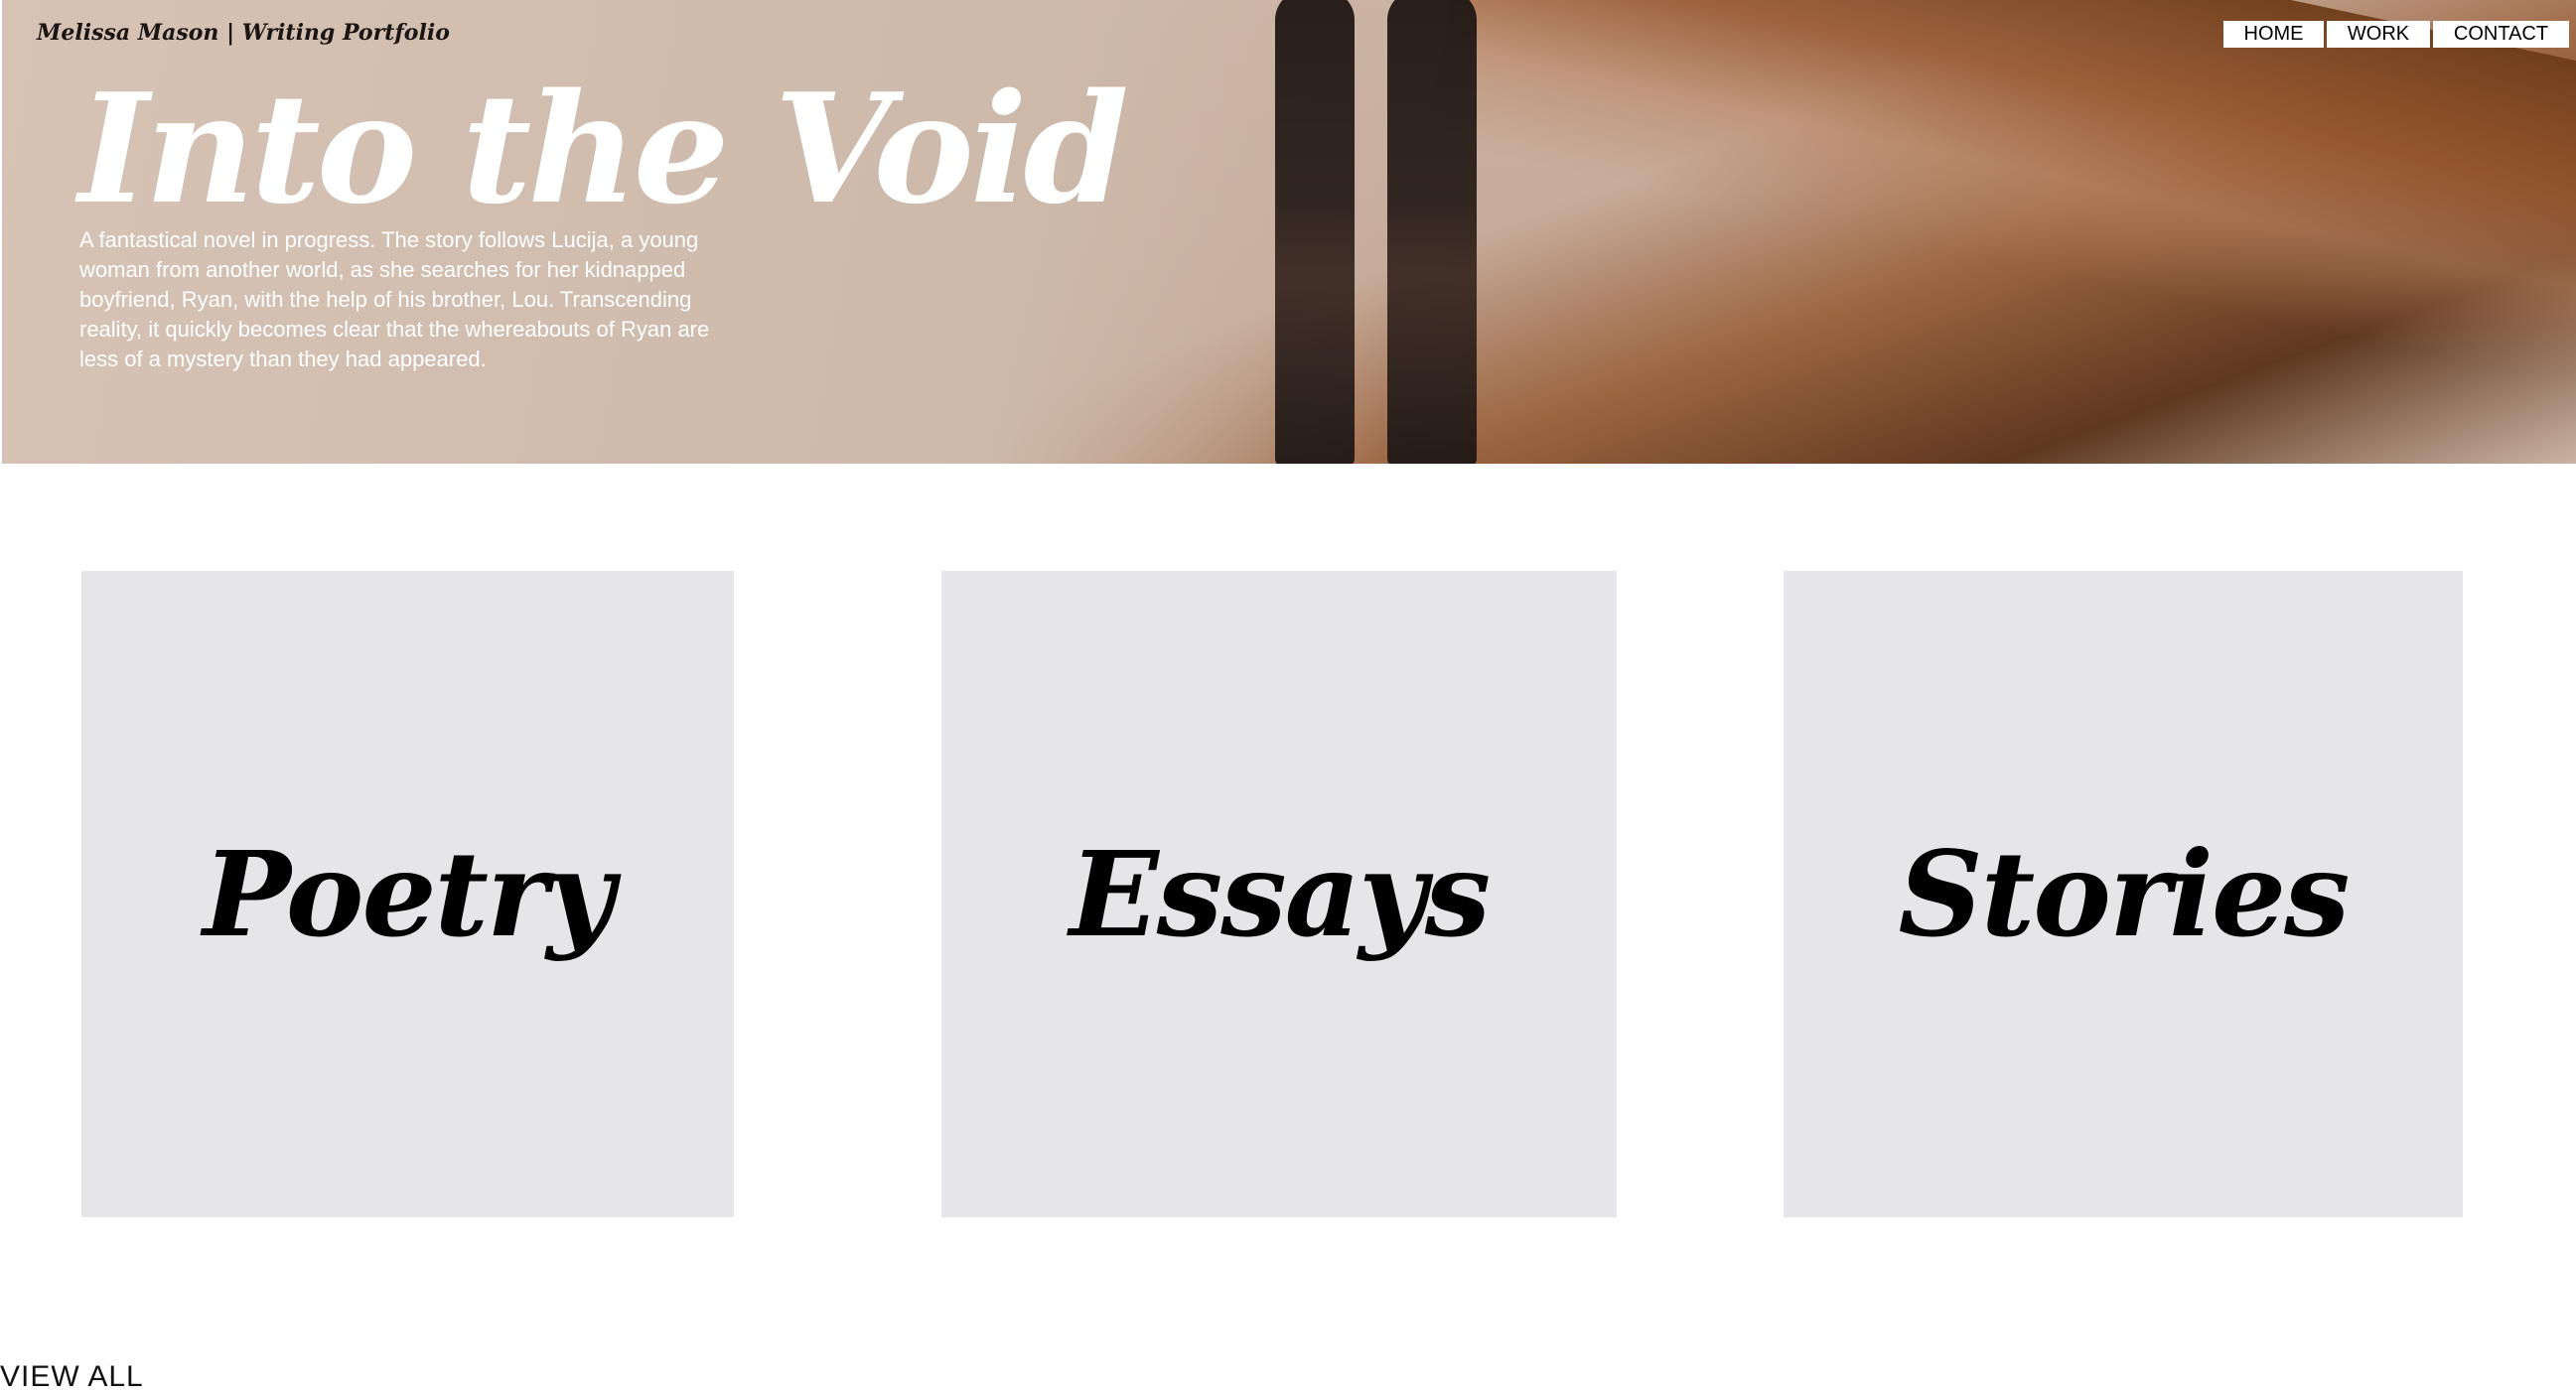  I want to click on main-nav: HOME WORK CONTACT, so click(2396, 34).